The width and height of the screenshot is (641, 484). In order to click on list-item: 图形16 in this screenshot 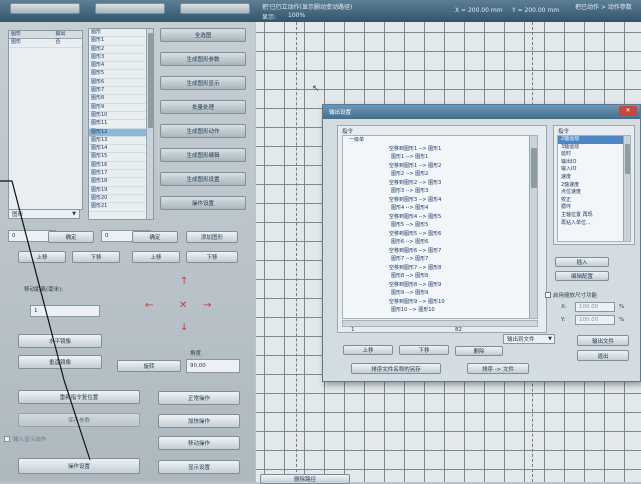, I will do `click(118, 166)`.